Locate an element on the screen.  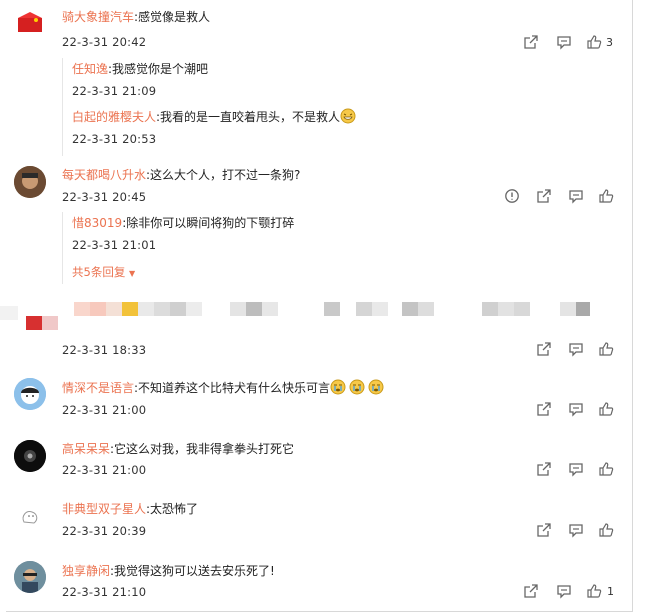
comment-line: 独享静闲:我觉得这狗可以送去安乐死了! is located at coordinates (168, 571).